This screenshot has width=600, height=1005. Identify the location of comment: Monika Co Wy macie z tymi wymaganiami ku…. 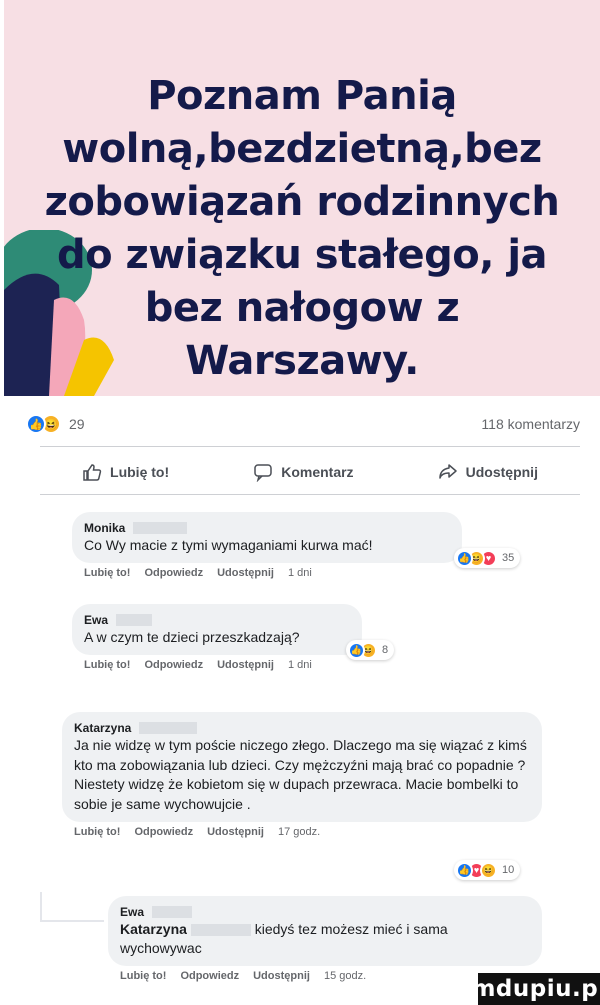
(296, 545).